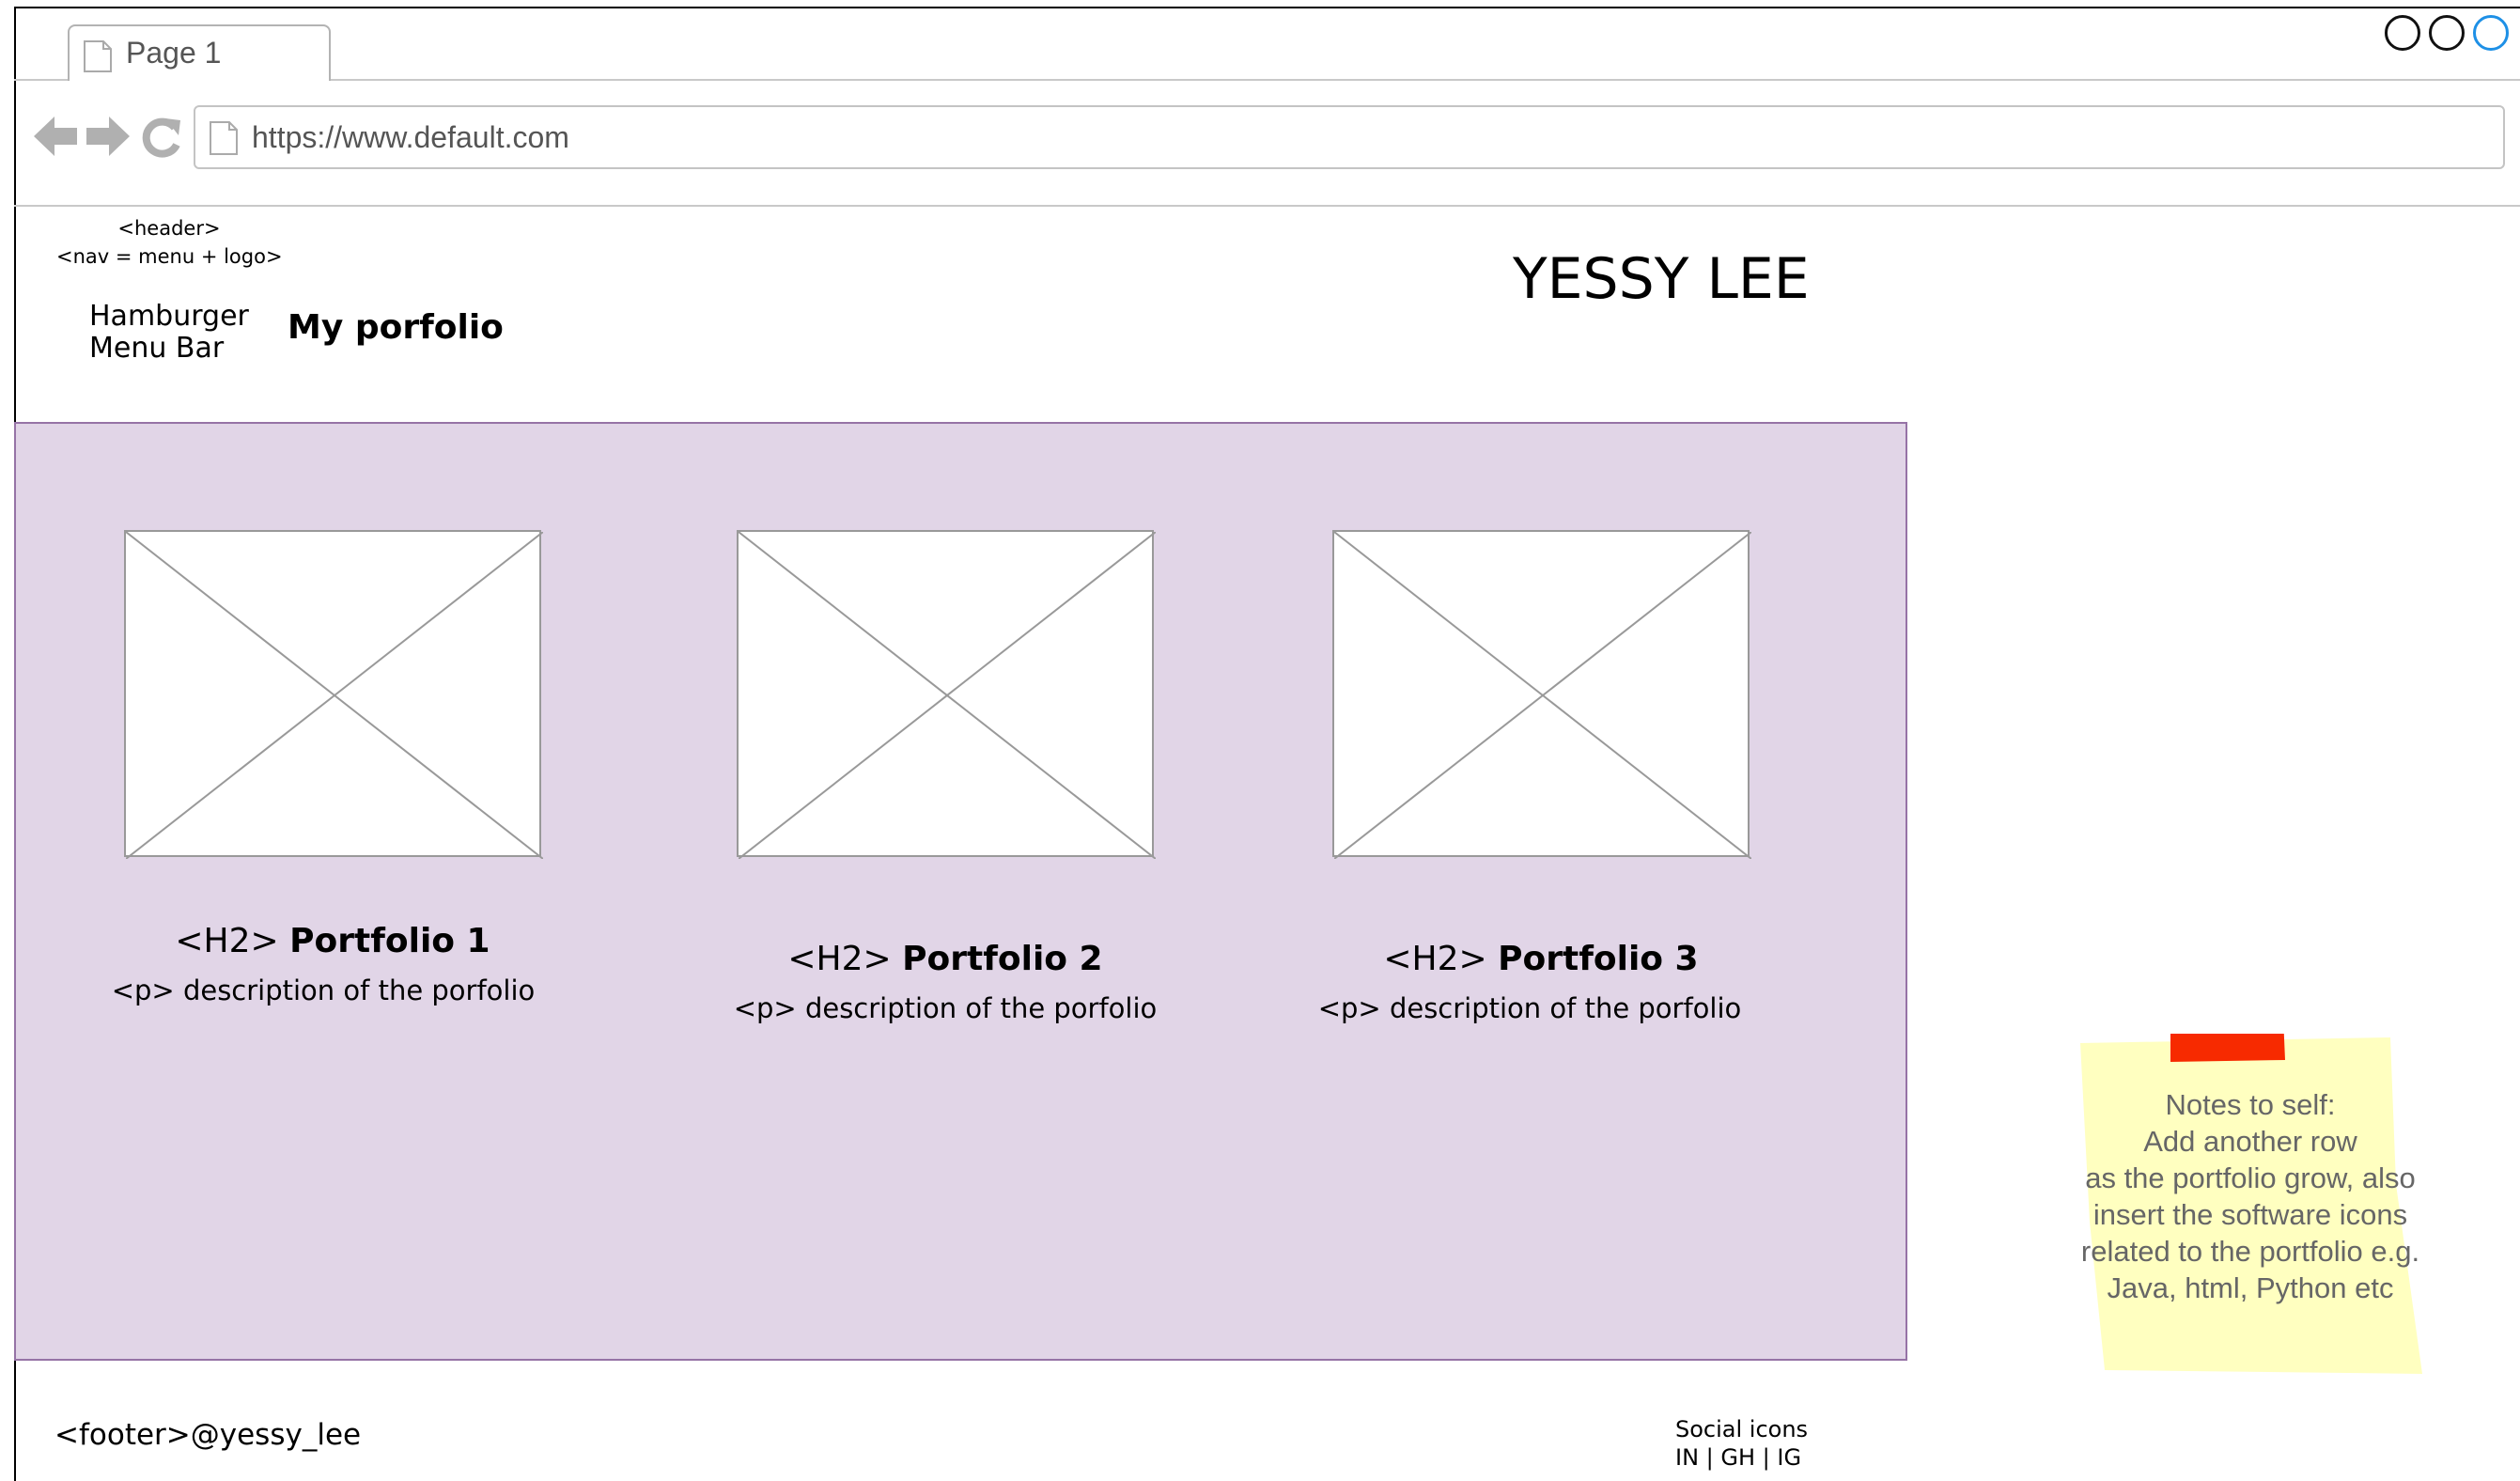  What do you see at coordinates (1598, 959) in the screenshot?
I see `portfolio-name: Portfolio 3` at bounding box center [1598, 959].